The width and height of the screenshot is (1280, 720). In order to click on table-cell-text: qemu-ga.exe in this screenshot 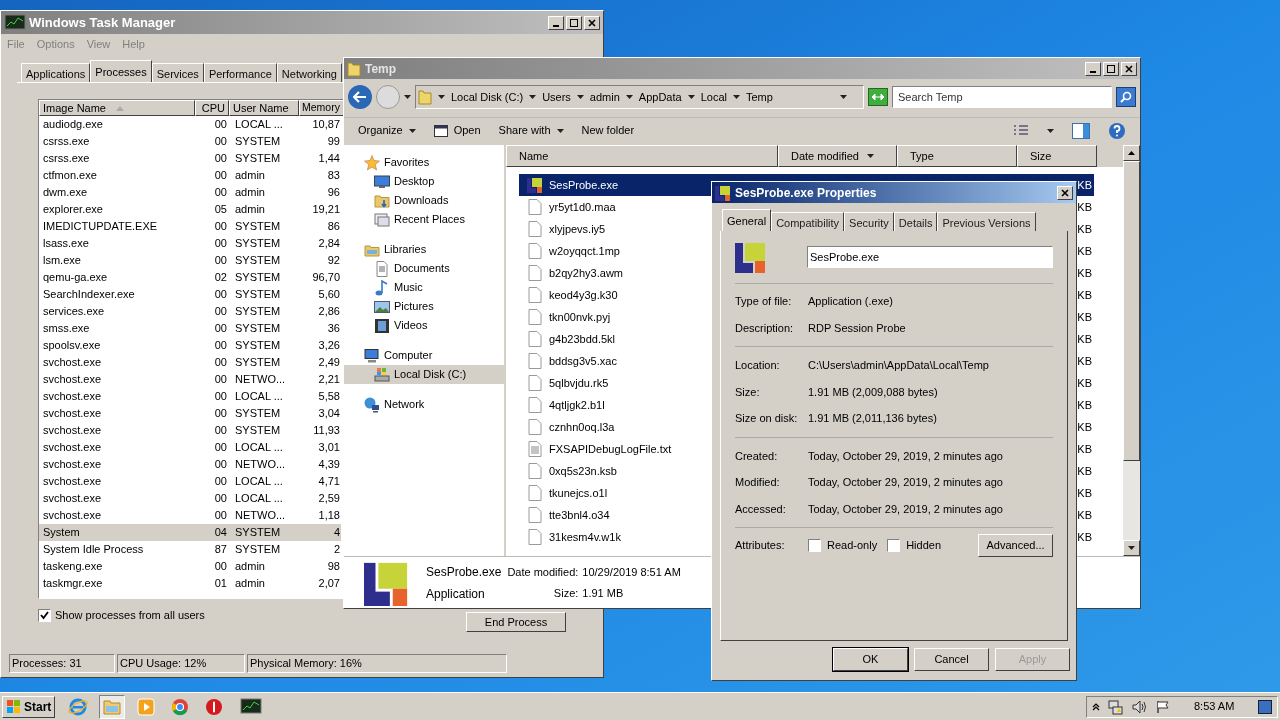, I will do `click(75, 278)`.